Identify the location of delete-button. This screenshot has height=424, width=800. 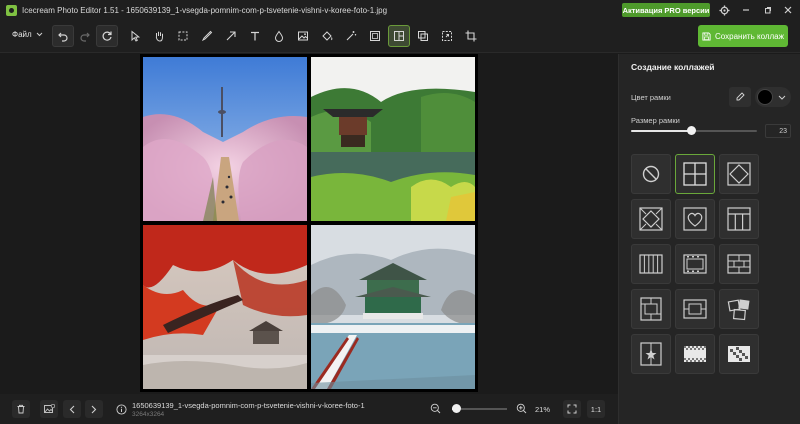
(21, 409).